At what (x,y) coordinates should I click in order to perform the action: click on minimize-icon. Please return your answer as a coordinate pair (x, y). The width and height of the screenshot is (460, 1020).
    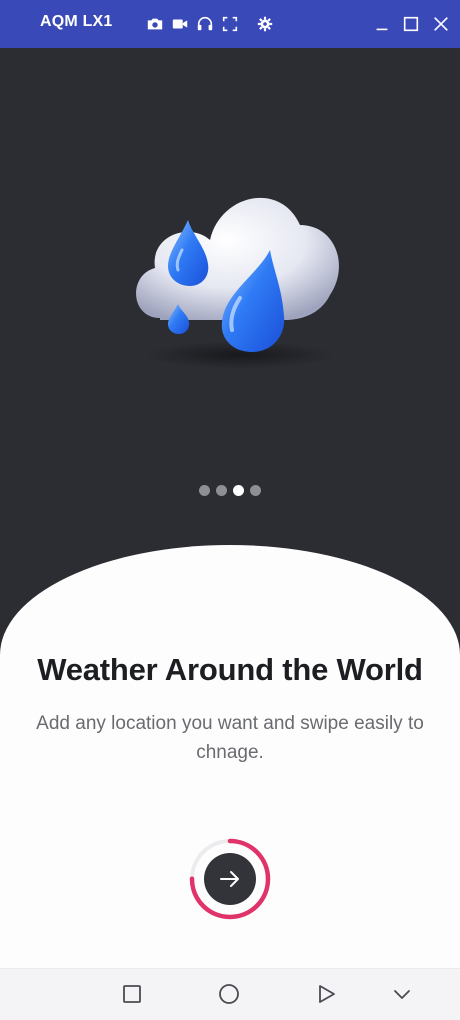
    Looking at the image, I should click on (382, 24).